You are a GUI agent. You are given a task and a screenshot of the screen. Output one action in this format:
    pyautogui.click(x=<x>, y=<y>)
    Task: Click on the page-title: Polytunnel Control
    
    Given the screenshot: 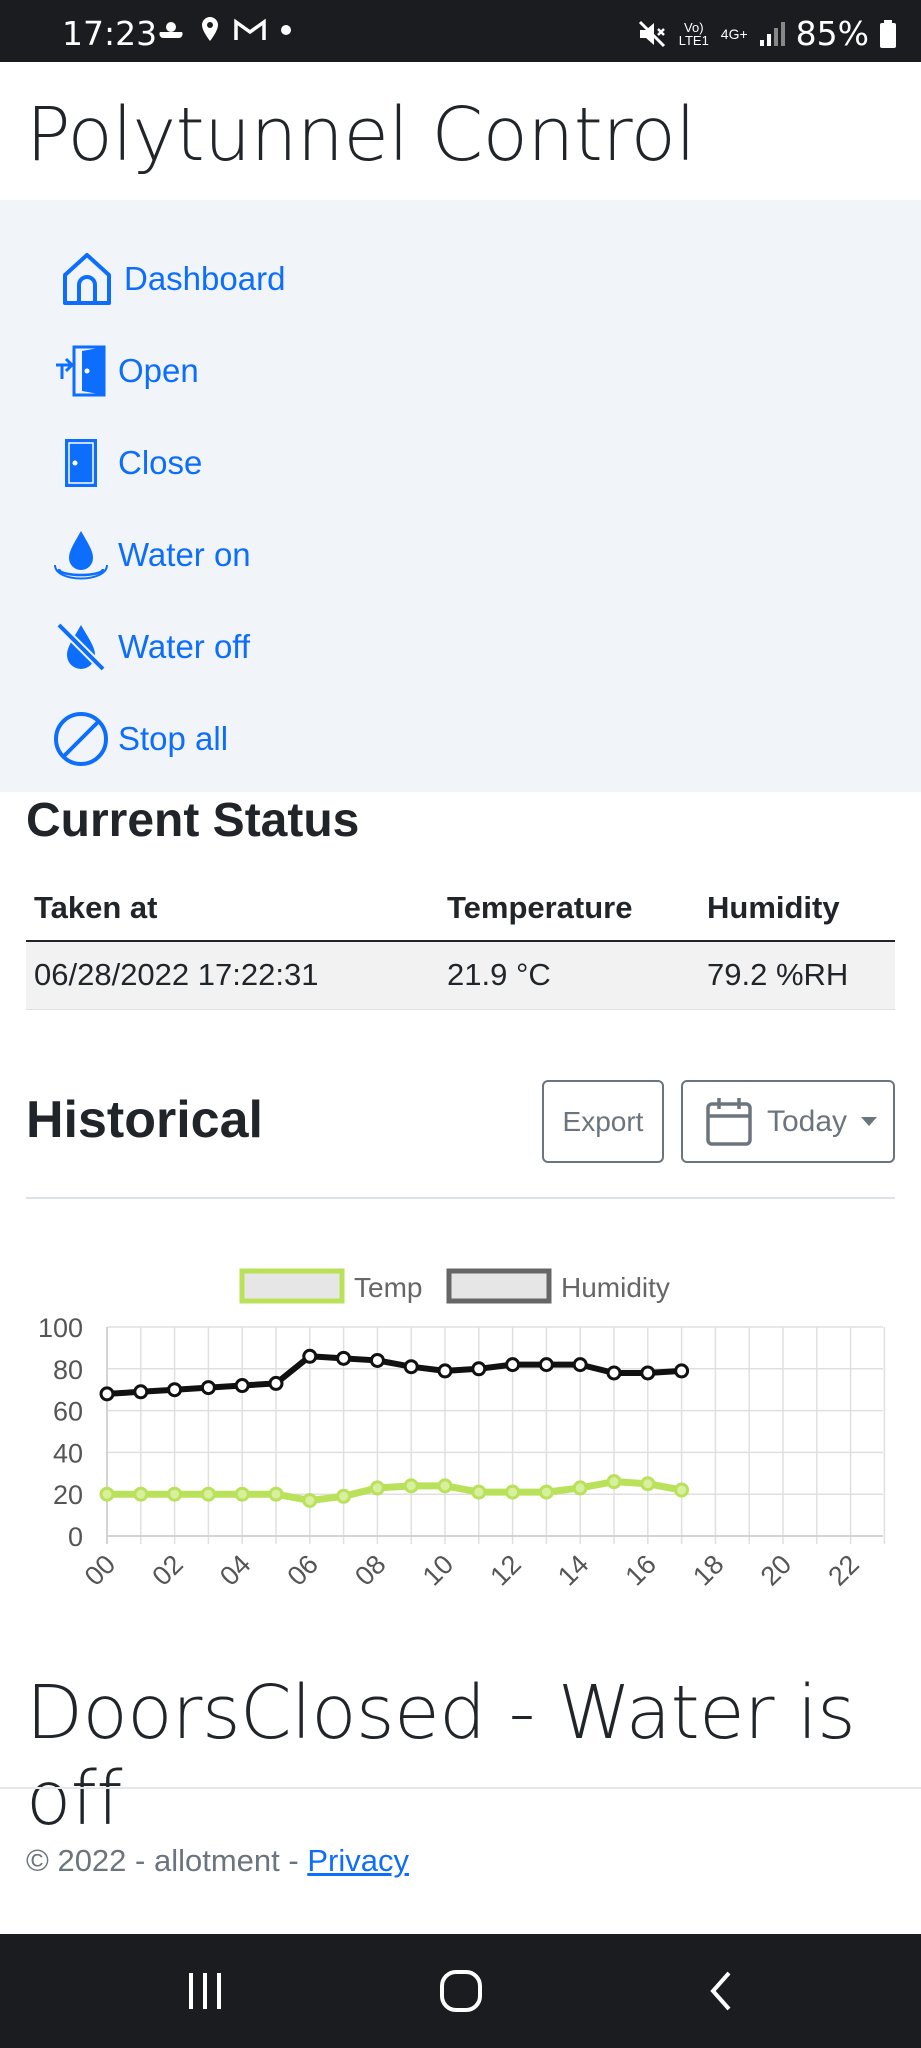 What is the action you would take?
    pyautogui.click(x=361, y=135)
    